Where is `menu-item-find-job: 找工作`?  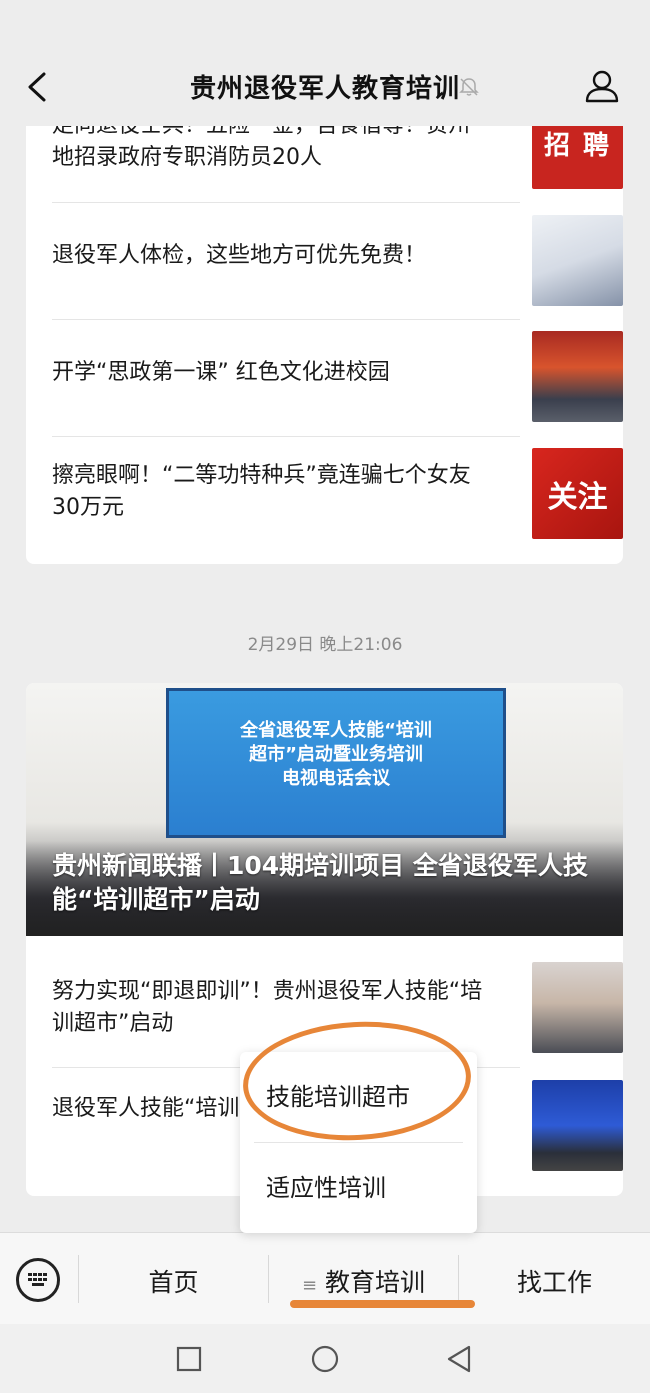 menu-item-find-job: 找工作 is located at coordinates (554, 1281).